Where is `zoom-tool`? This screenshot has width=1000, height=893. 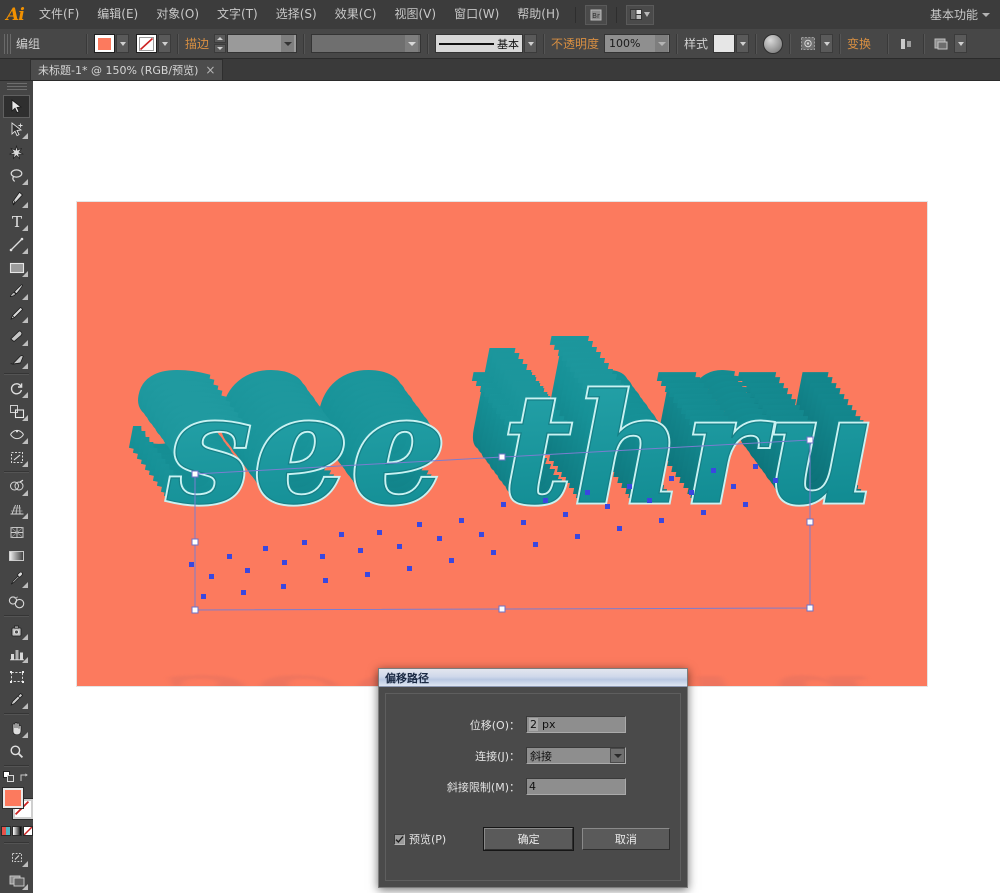
zoom-tool is located at coordinates (16, 751).